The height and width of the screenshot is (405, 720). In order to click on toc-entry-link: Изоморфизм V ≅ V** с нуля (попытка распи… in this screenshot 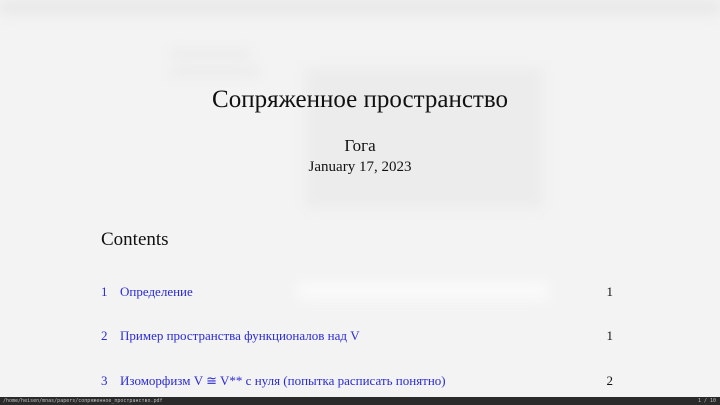, I will do `click(283, 381)`.